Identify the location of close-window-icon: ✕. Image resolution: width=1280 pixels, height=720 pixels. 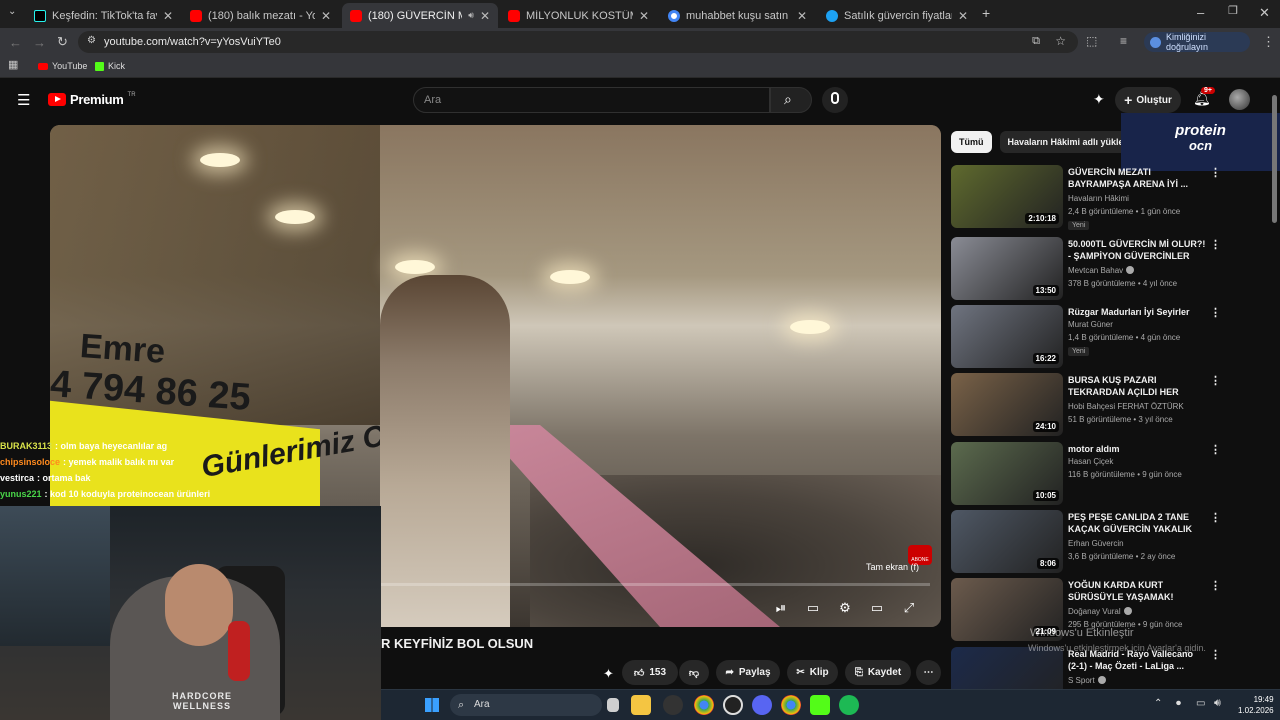
(1264, 12).